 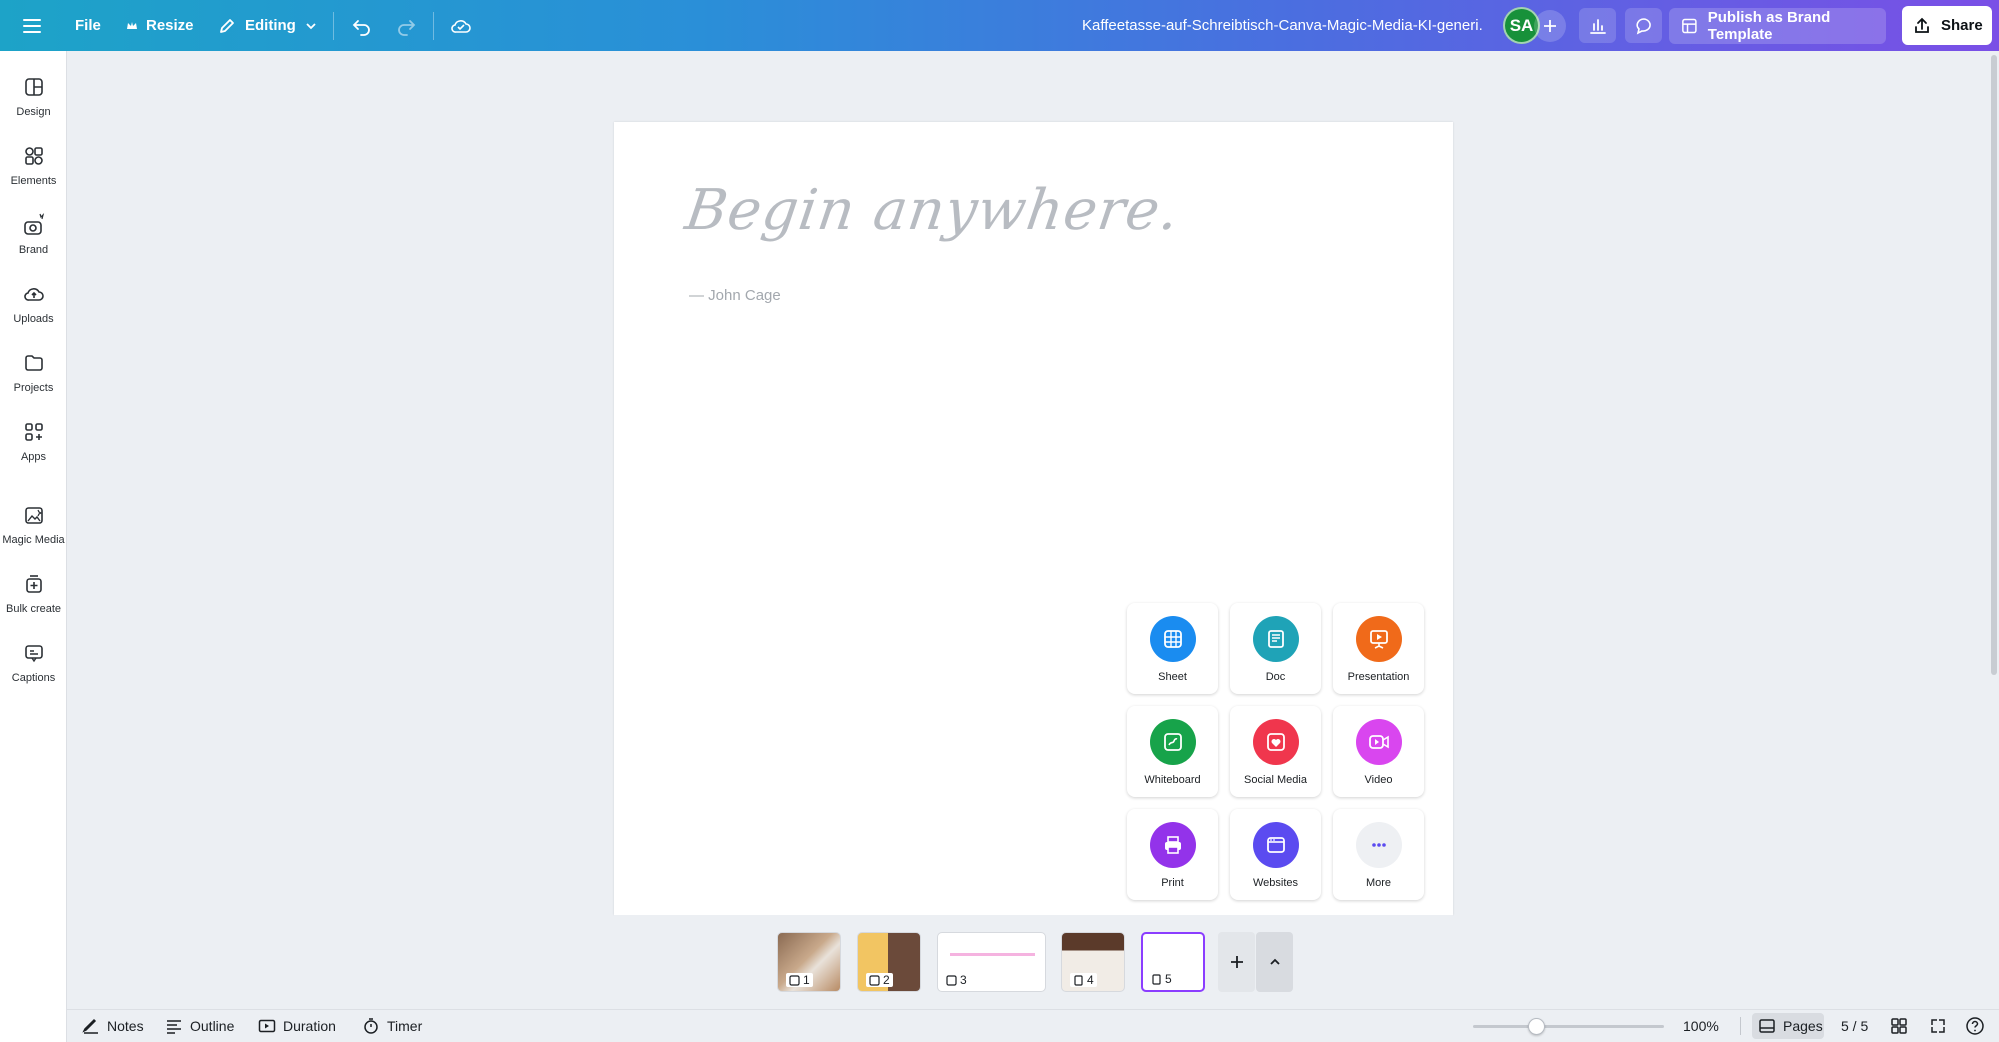 I want to click on undo-button, so click(x=362, y=25).